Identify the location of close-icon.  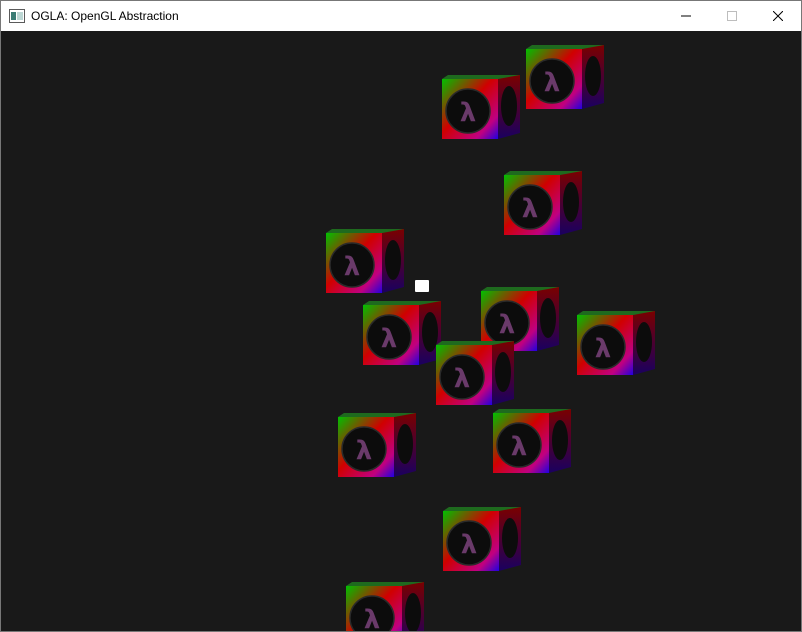
(778, 16).